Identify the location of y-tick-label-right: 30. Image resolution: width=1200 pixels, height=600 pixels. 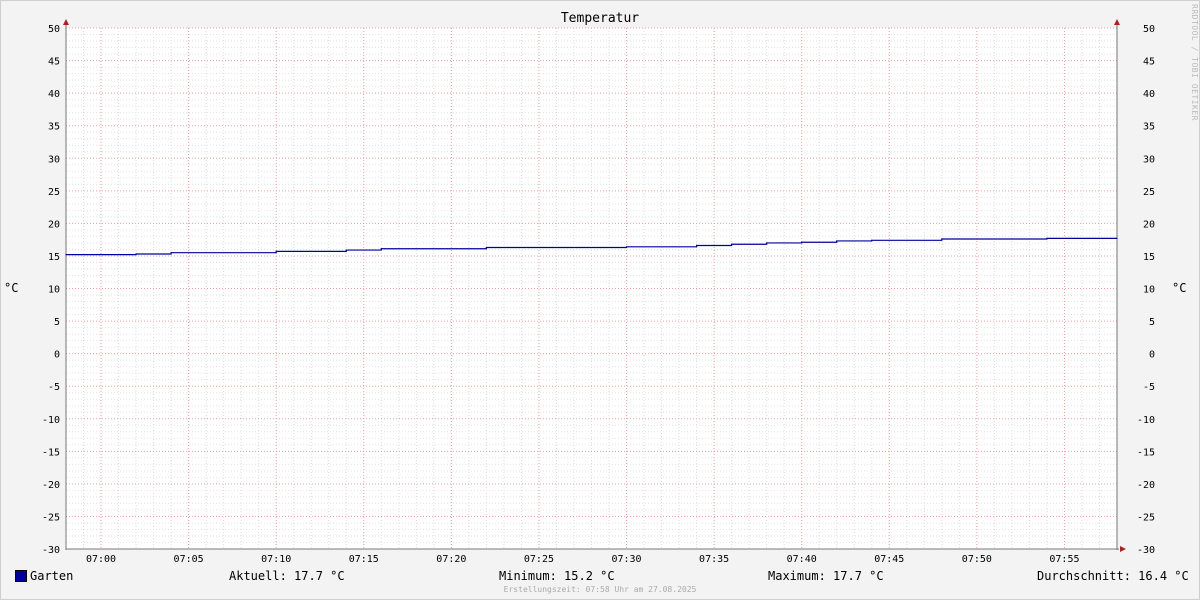
(1149, 159).